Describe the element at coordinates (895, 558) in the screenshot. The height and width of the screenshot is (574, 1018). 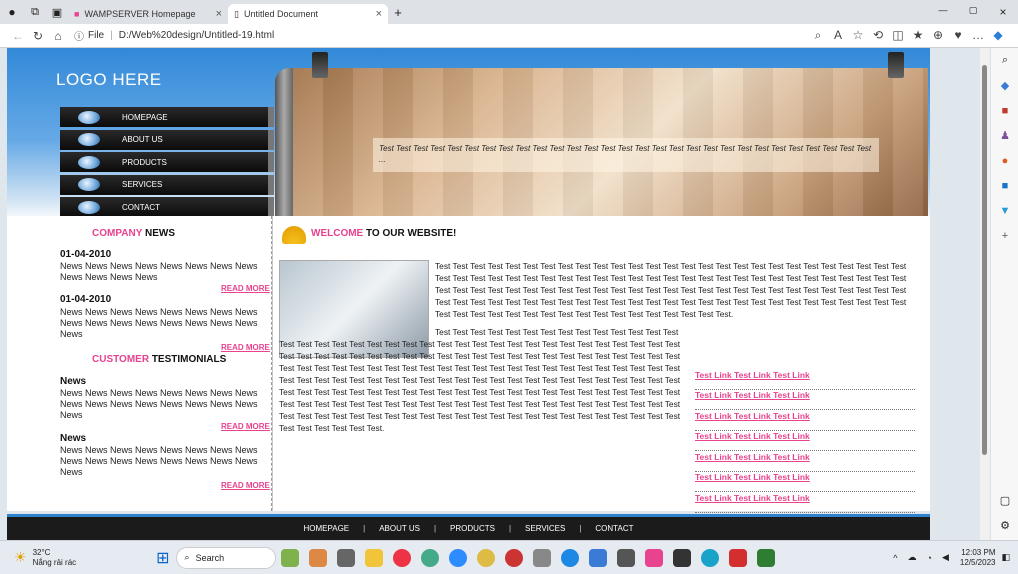
I see `show-hidden-icons-icon: ^` at that location.